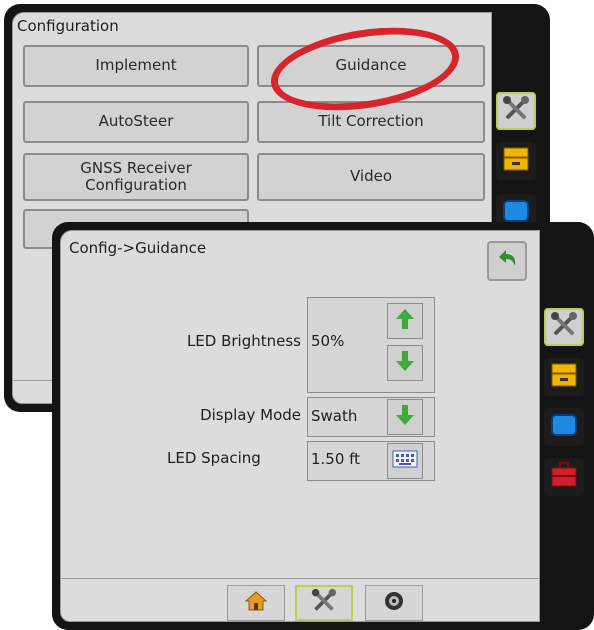  Describe the element at coordinates (136, 177) in the screenshot. I see `gnss-receiver-configuration-button: GNSS Receiver Configuration` at that location.